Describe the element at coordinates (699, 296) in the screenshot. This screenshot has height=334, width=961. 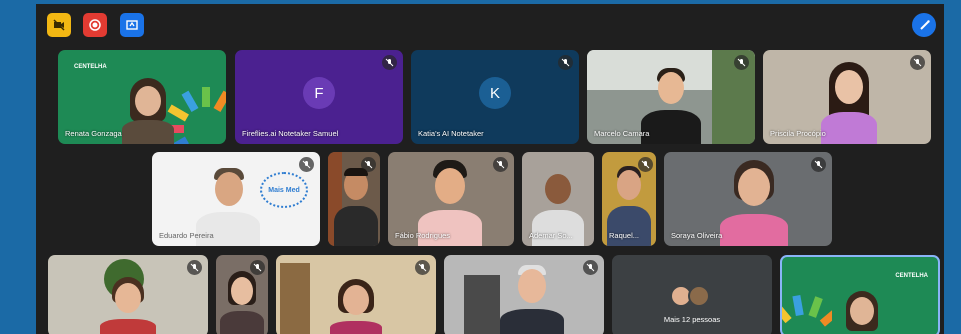
I see `avatar` at that location.